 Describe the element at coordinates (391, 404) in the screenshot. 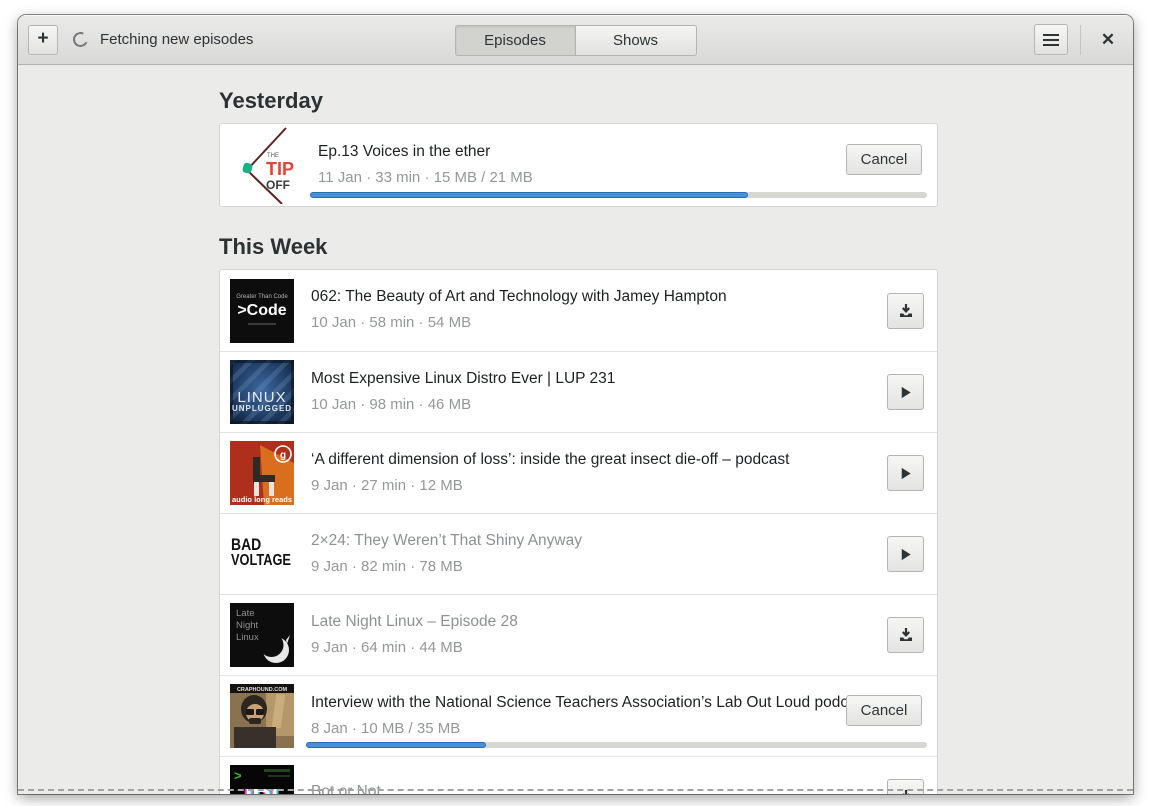

I see `episode-meta: 10 Jan · 98 min · 46 MB` at that location.